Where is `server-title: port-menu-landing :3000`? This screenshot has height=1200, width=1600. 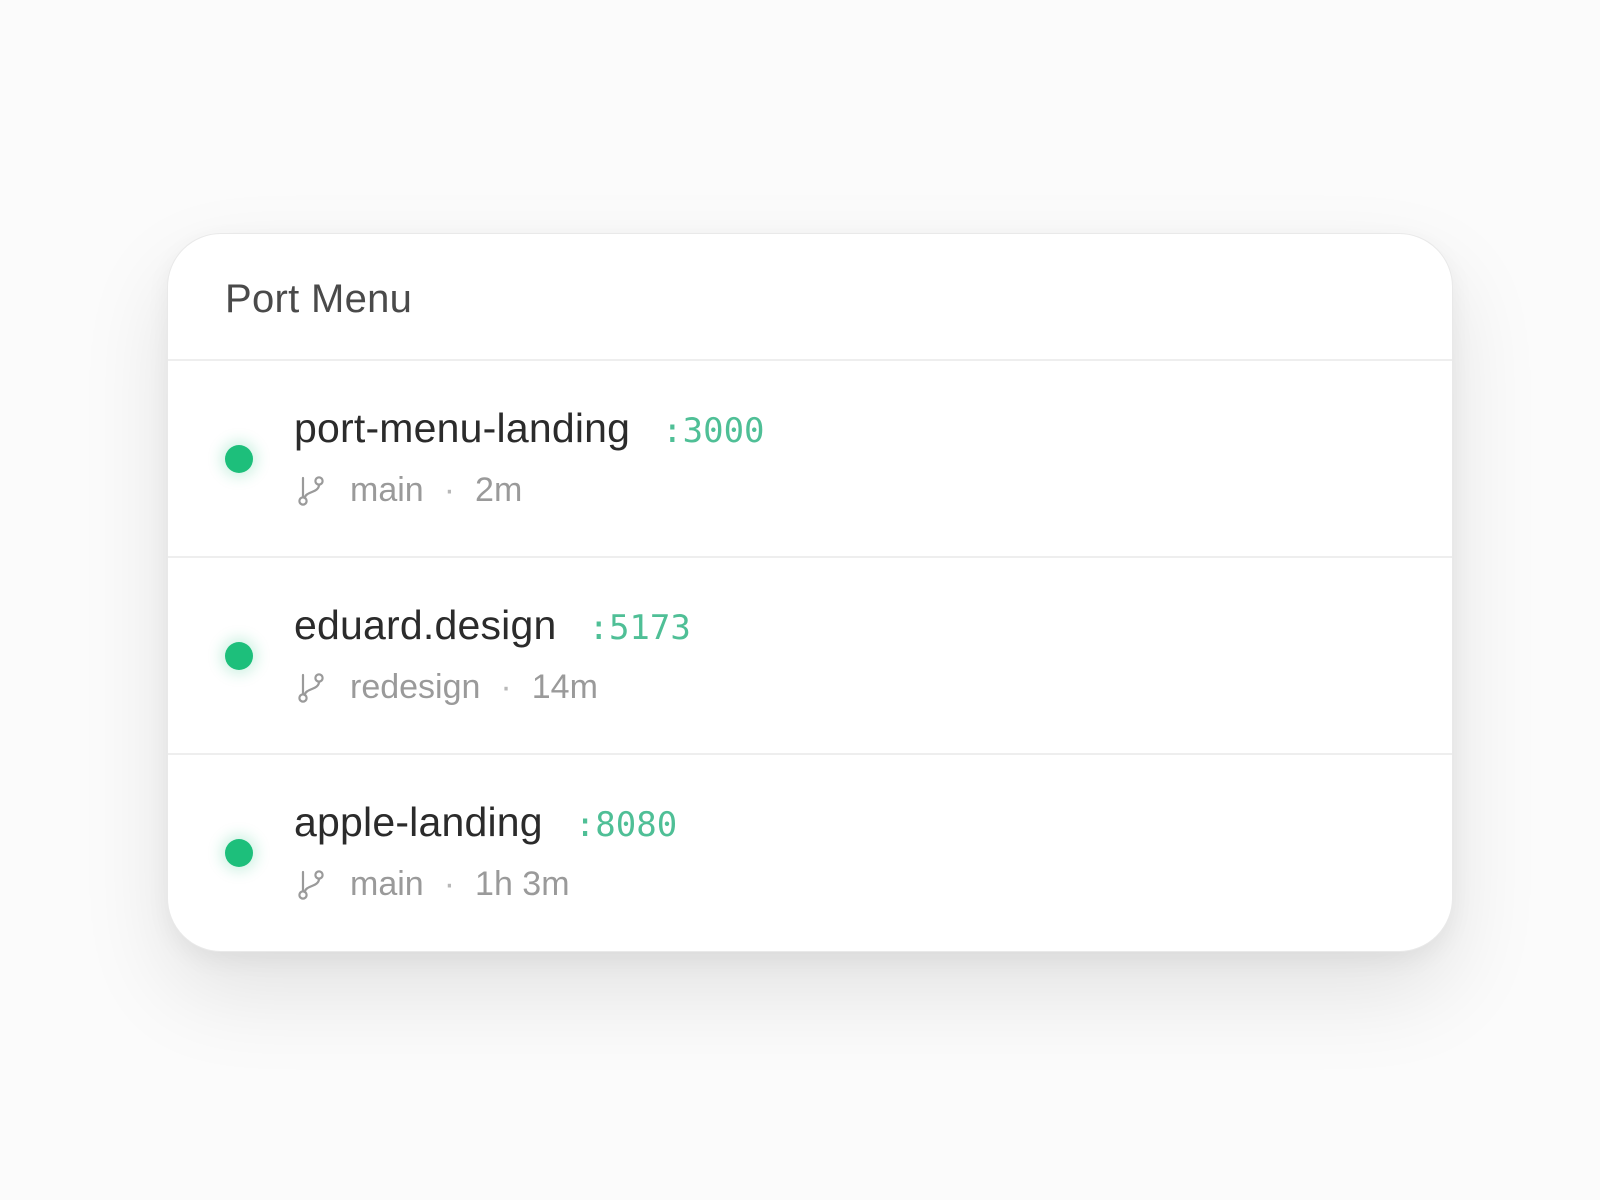
server-title: port-menu-landing :3000 is located at coordinates (529, 428).